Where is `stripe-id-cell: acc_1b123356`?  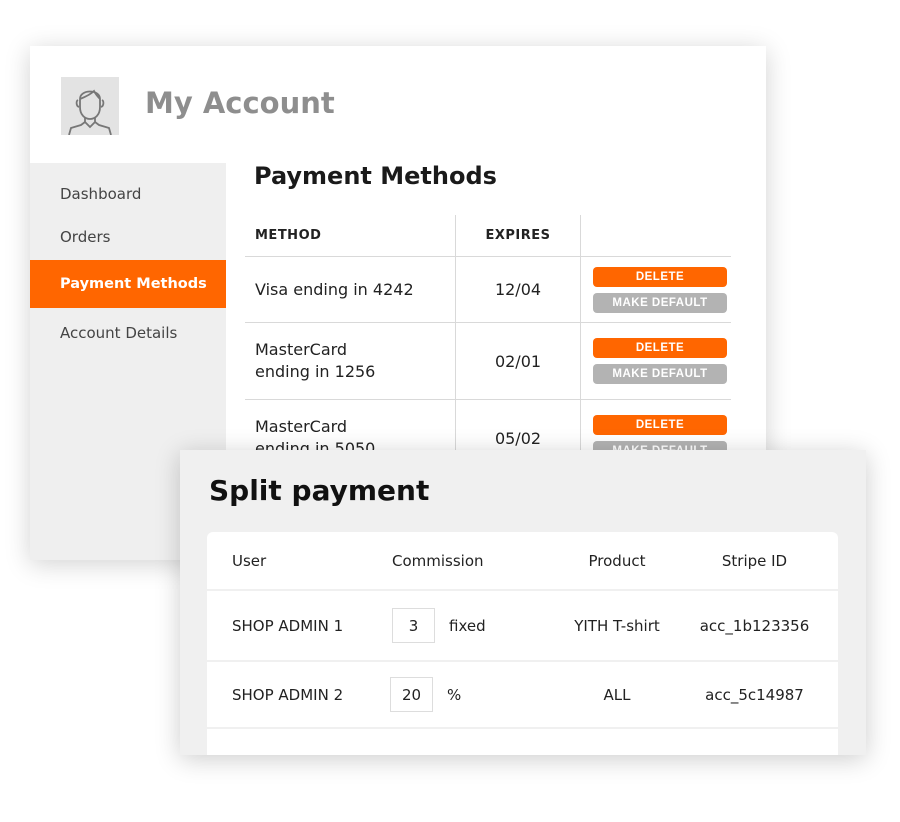
stripe-id-cell: acc_1b123356 is located at coordinates (754, 625).